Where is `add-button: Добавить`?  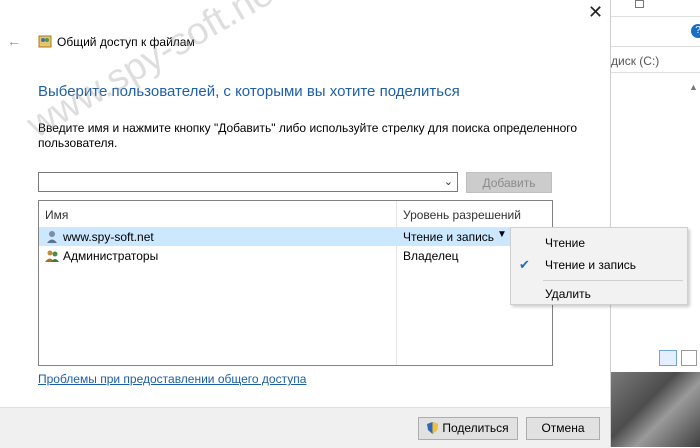
add-button: Добавить is located at coordinates (509, 182).